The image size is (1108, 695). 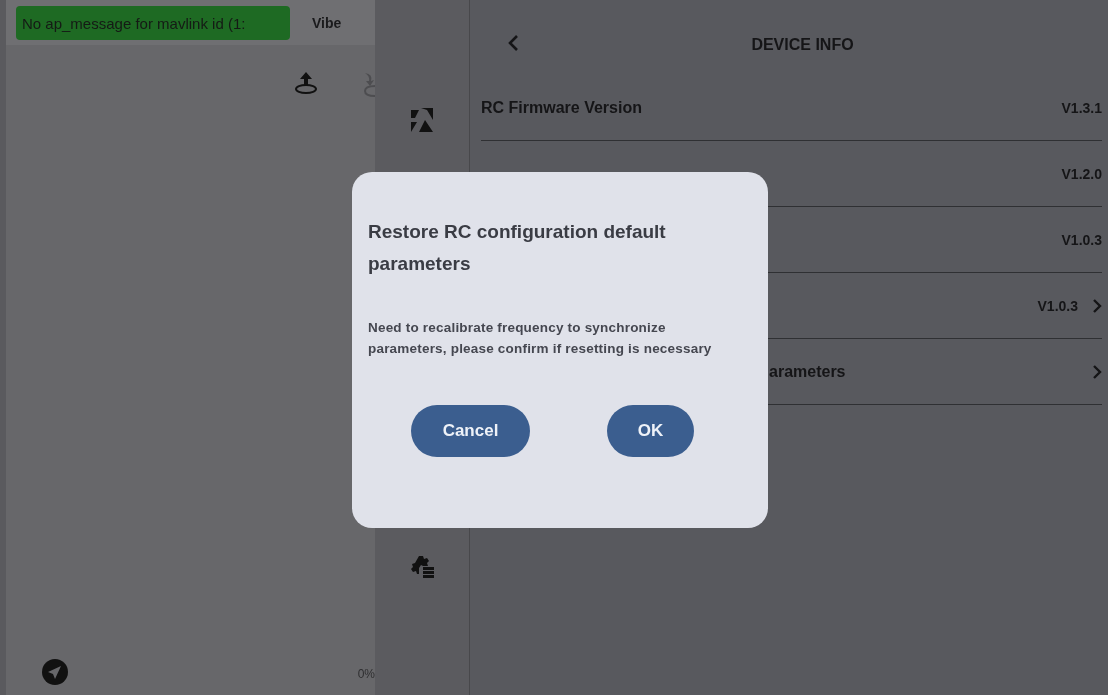 What do you see at coordinates (540, 338) in the screenshot?
I see `dialog-message: Need to recalibrate frequency to synchronize parameters, please confirm if resetting is necessary` at bounding box center [540, 338].